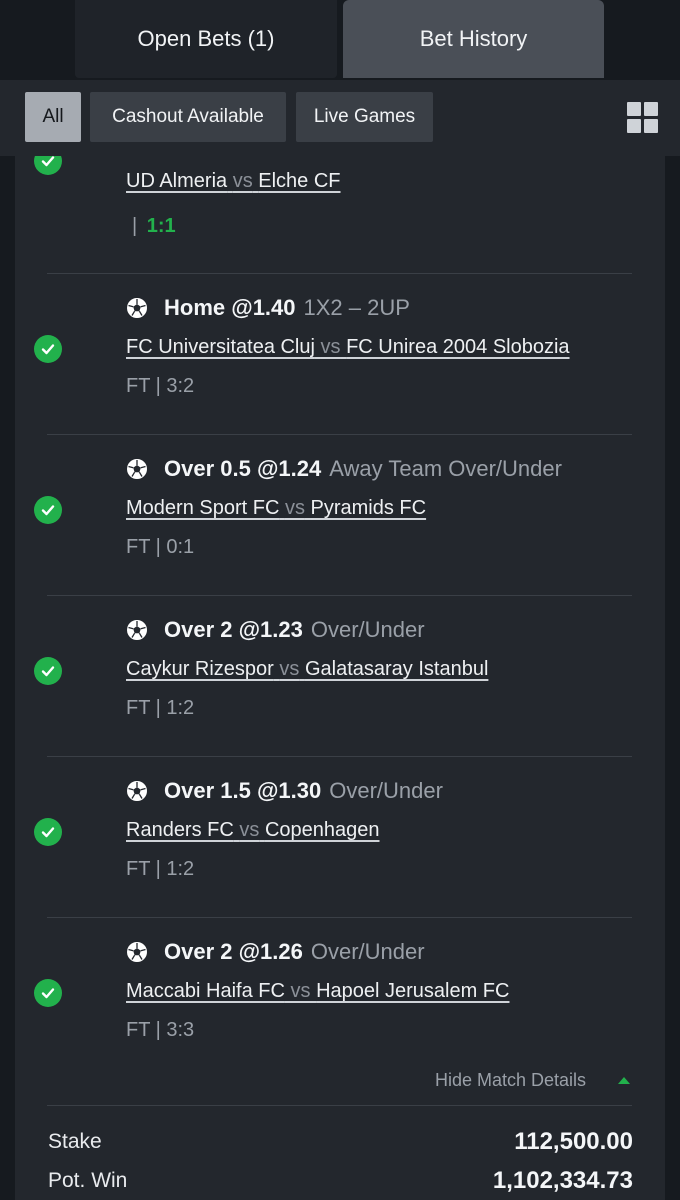 This screenshot has width=680, height=1200. Describe the element at coordinates (339, 1105) in the screenshot. I see `divider` at that location.